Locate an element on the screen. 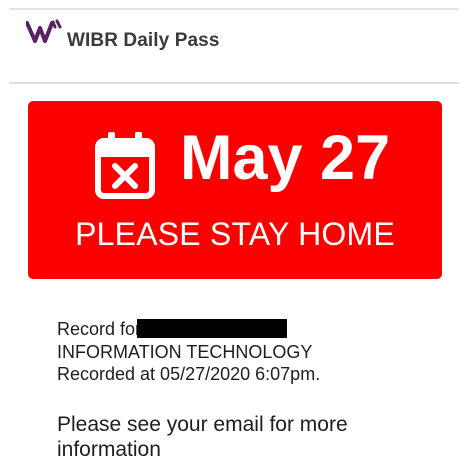 The width and height of the screenshot is (468, 462). record-for-label: Record for is located at coordinates (99, 329).